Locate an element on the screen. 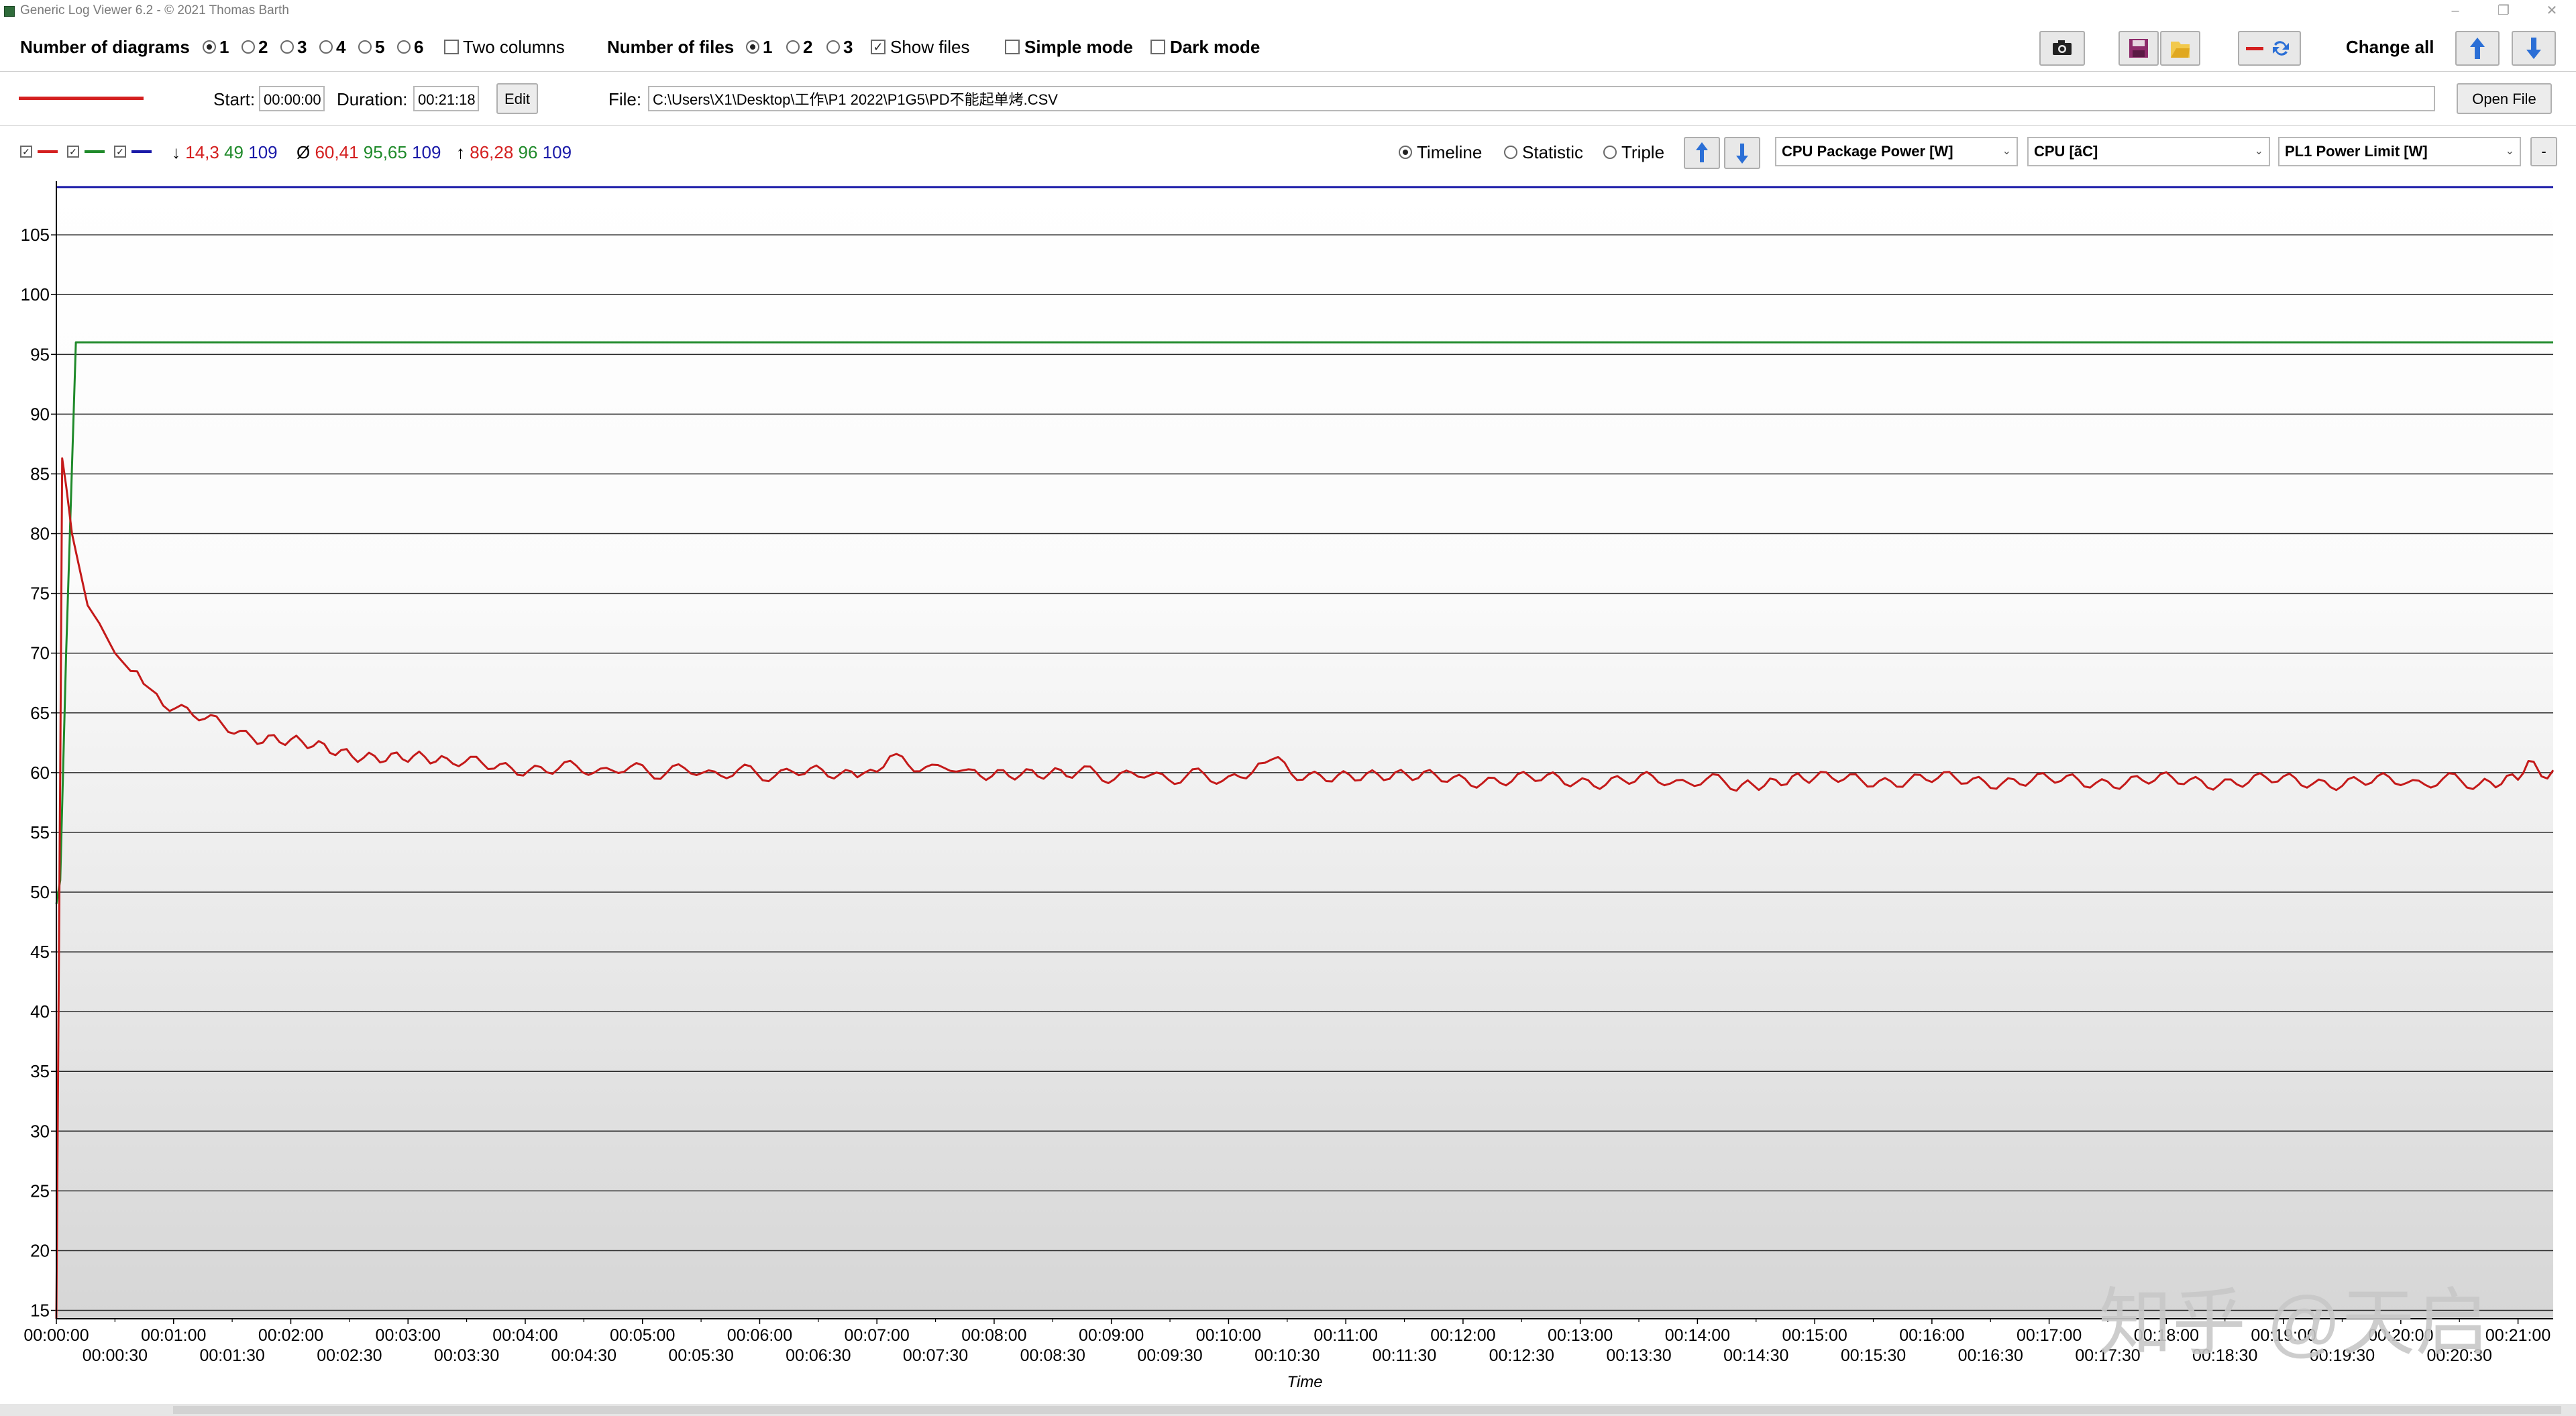 The height and width of the screenshot is (1416, 2576). series-2-dropdown-value: CPU [ãC] is located at coordinates (2066, 151).